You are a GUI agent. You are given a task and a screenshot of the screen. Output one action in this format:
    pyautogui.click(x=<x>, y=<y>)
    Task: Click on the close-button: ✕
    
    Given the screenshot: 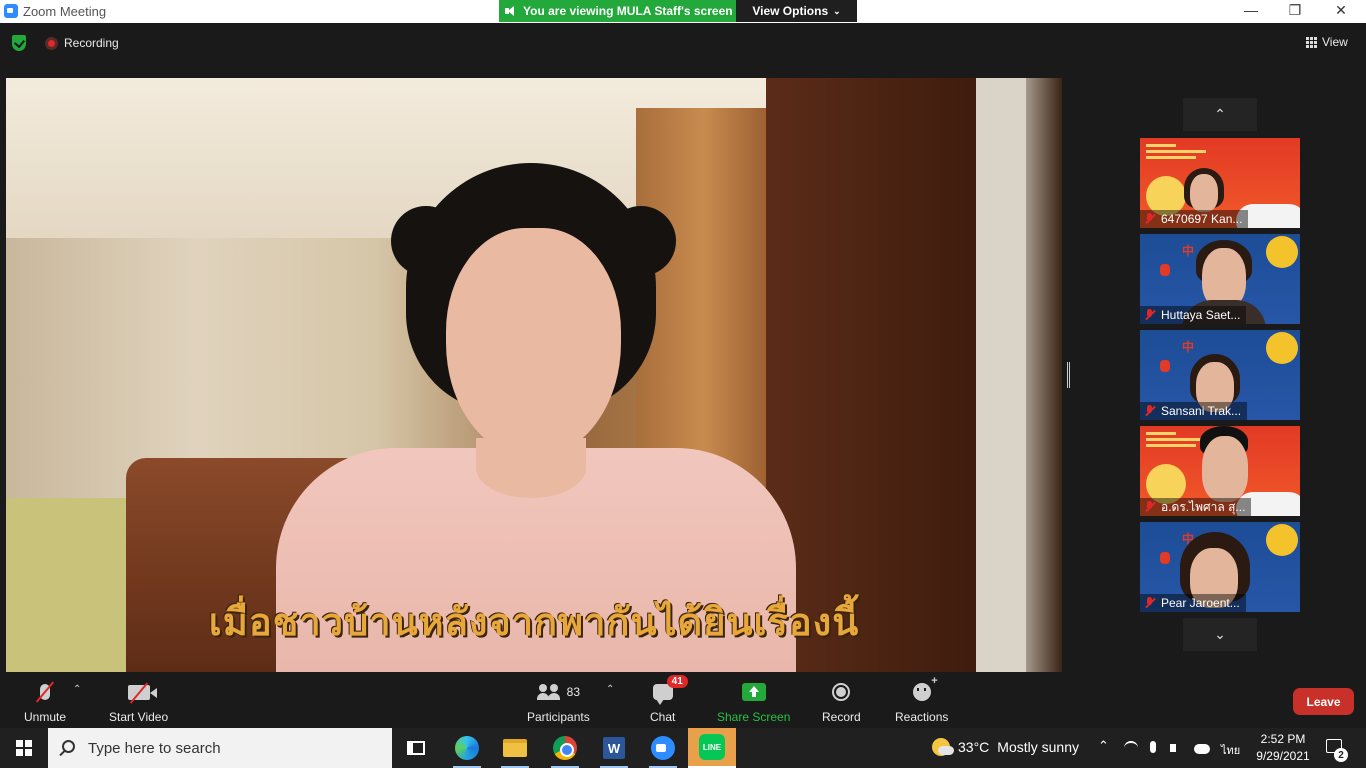 What is the action you would take?
    pyautogui.click(x=1341, y=10)
    